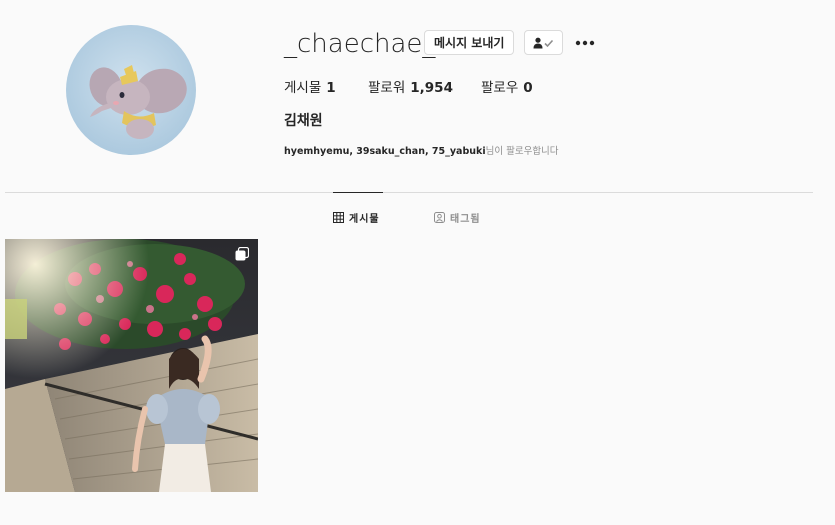 This screenshot has height=525, width=835. What do you see at coordinates (431, 88) in the screenshot?
I see `followers-count: 1,954` at bounding box center [431, 88].